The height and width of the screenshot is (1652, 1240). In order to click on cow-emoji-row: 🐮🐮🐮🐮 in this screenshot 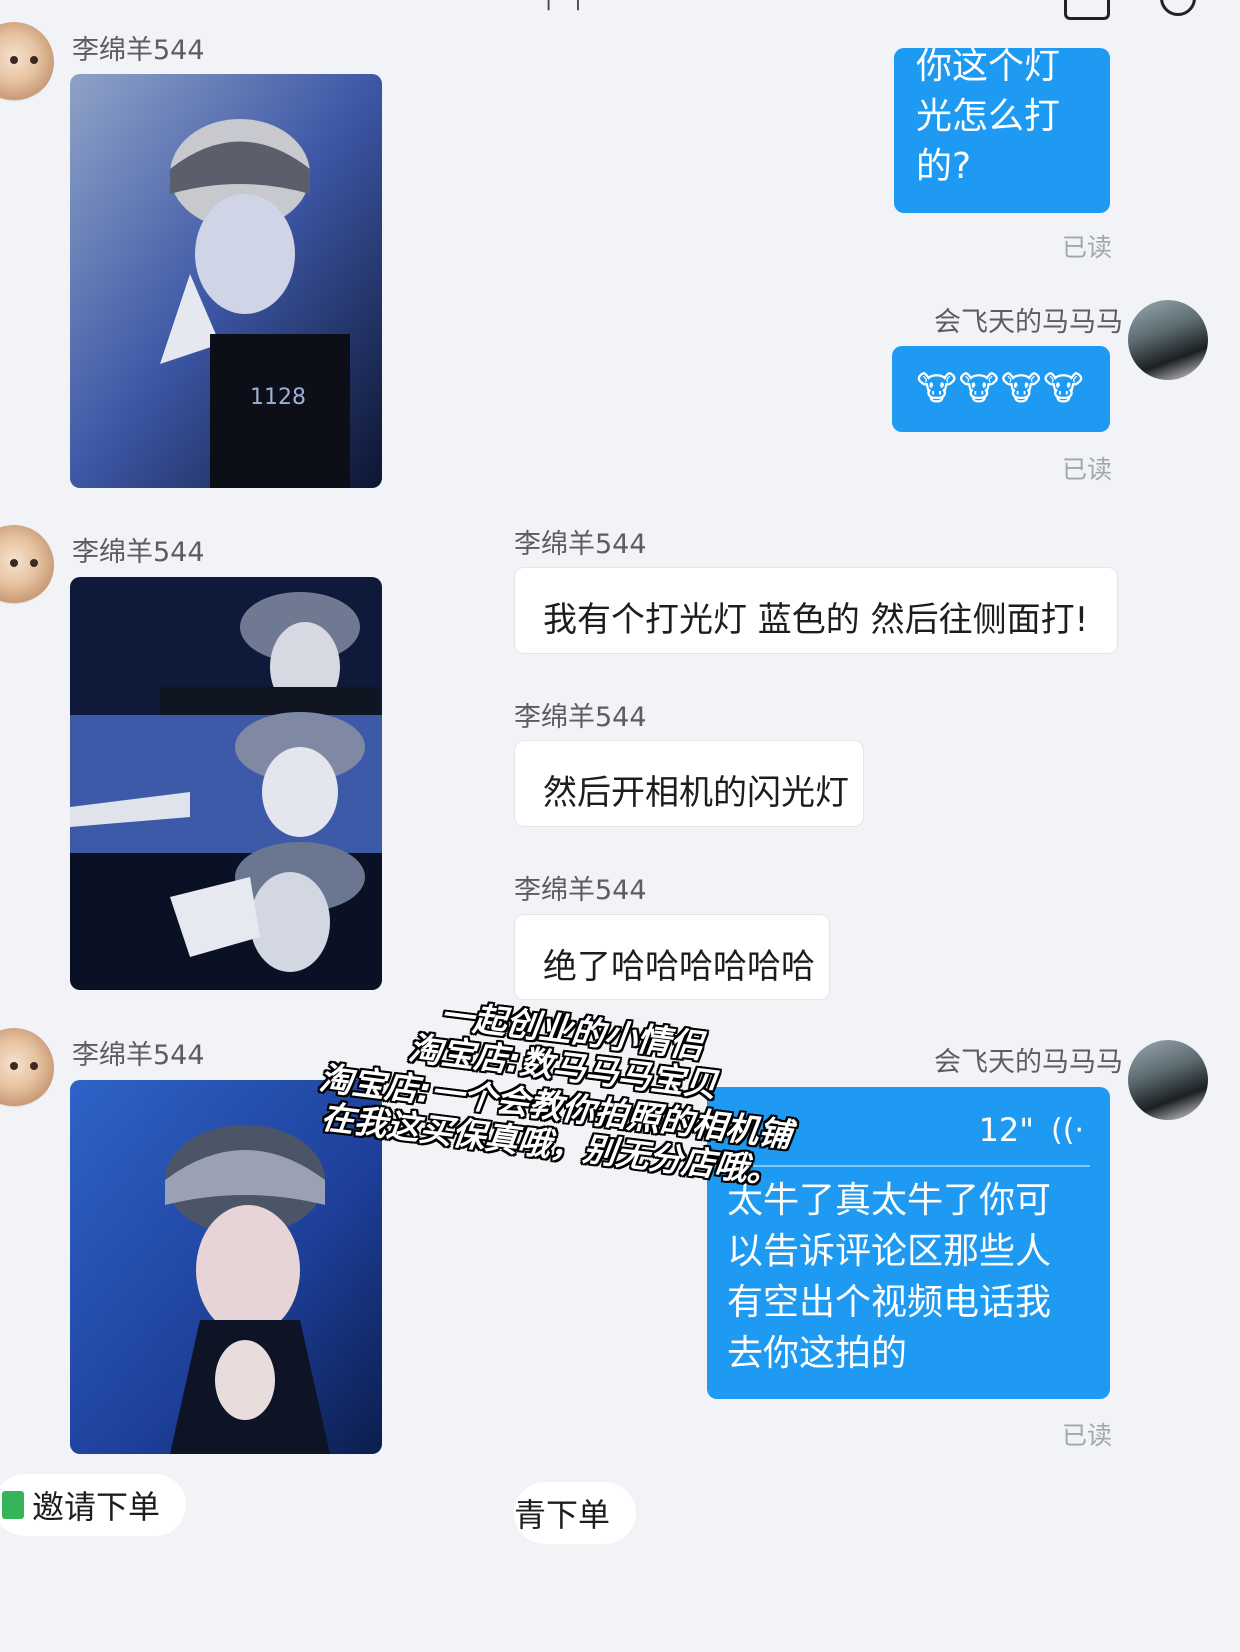, I will do `click(1001, 389)`.